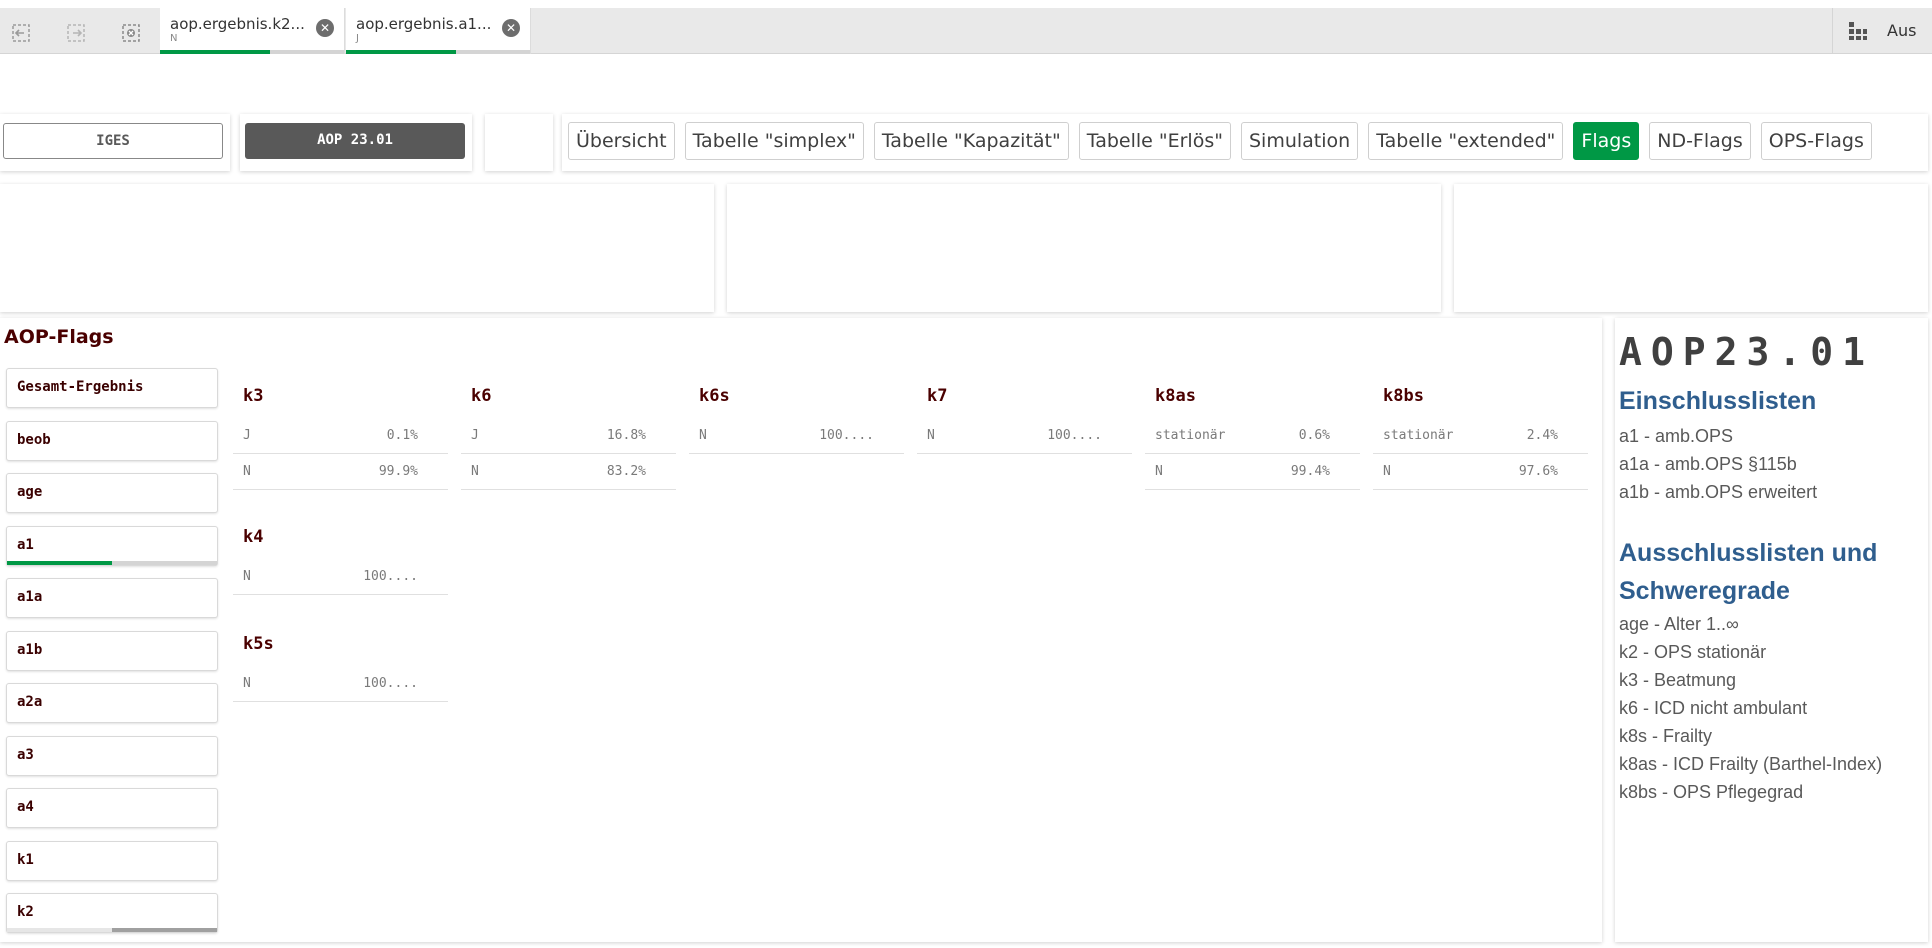 This screenshot has width=1932, height=948. I want to click on toolbar-right-label: Aus, so click(1901, 30).